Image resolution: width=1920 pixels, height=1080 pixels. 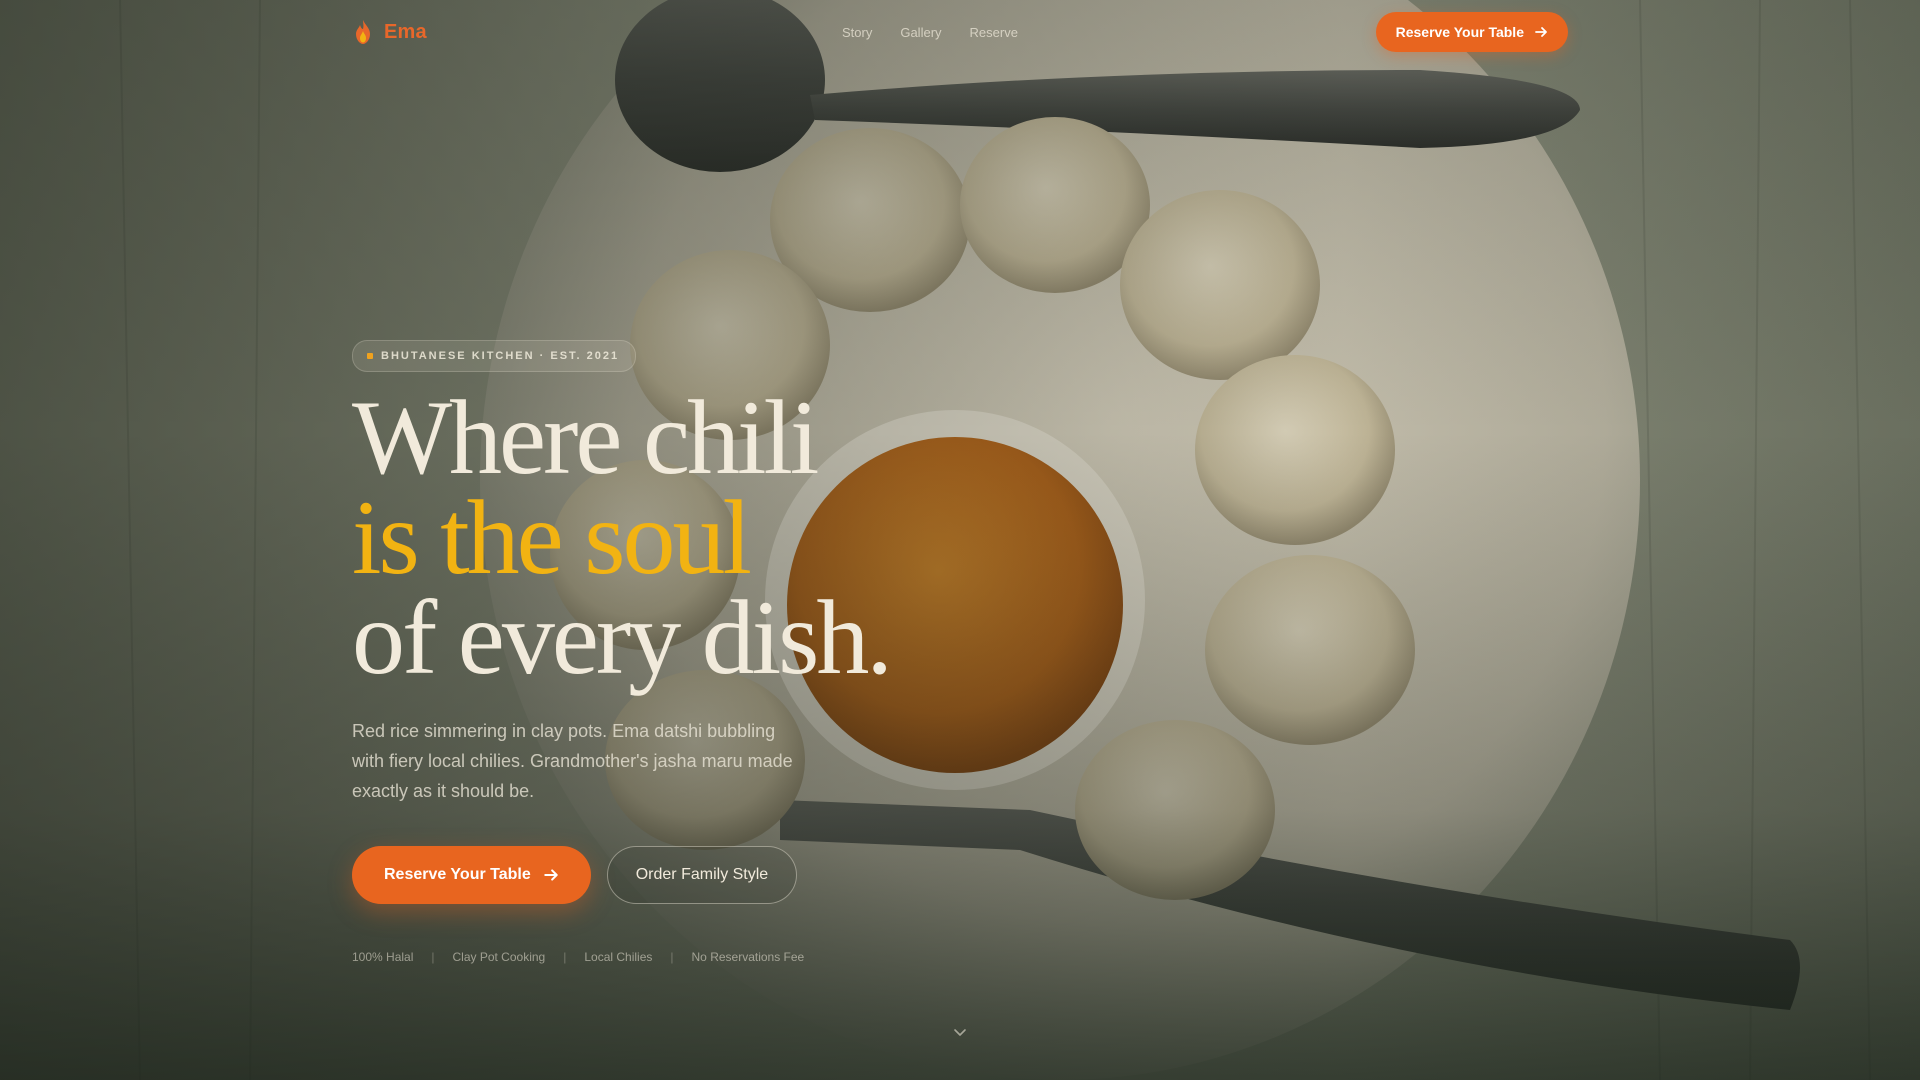 I want to click on headline-line-3: of every dish., so click(x=622, y=637).